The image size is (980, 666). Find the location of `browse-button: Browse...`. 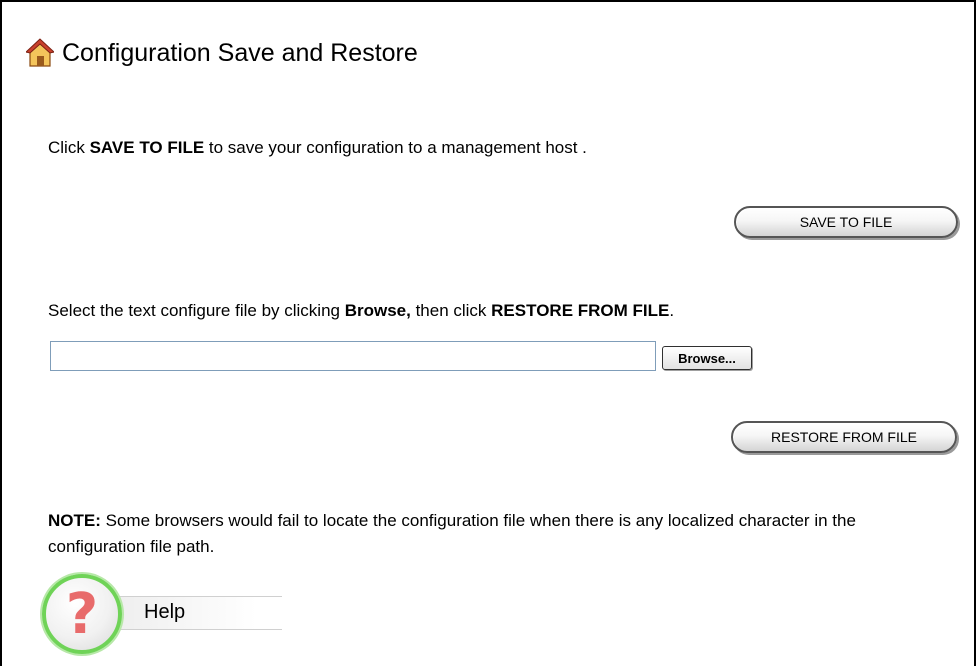

browse-button: Browse... is located at coordinates (707, 358).